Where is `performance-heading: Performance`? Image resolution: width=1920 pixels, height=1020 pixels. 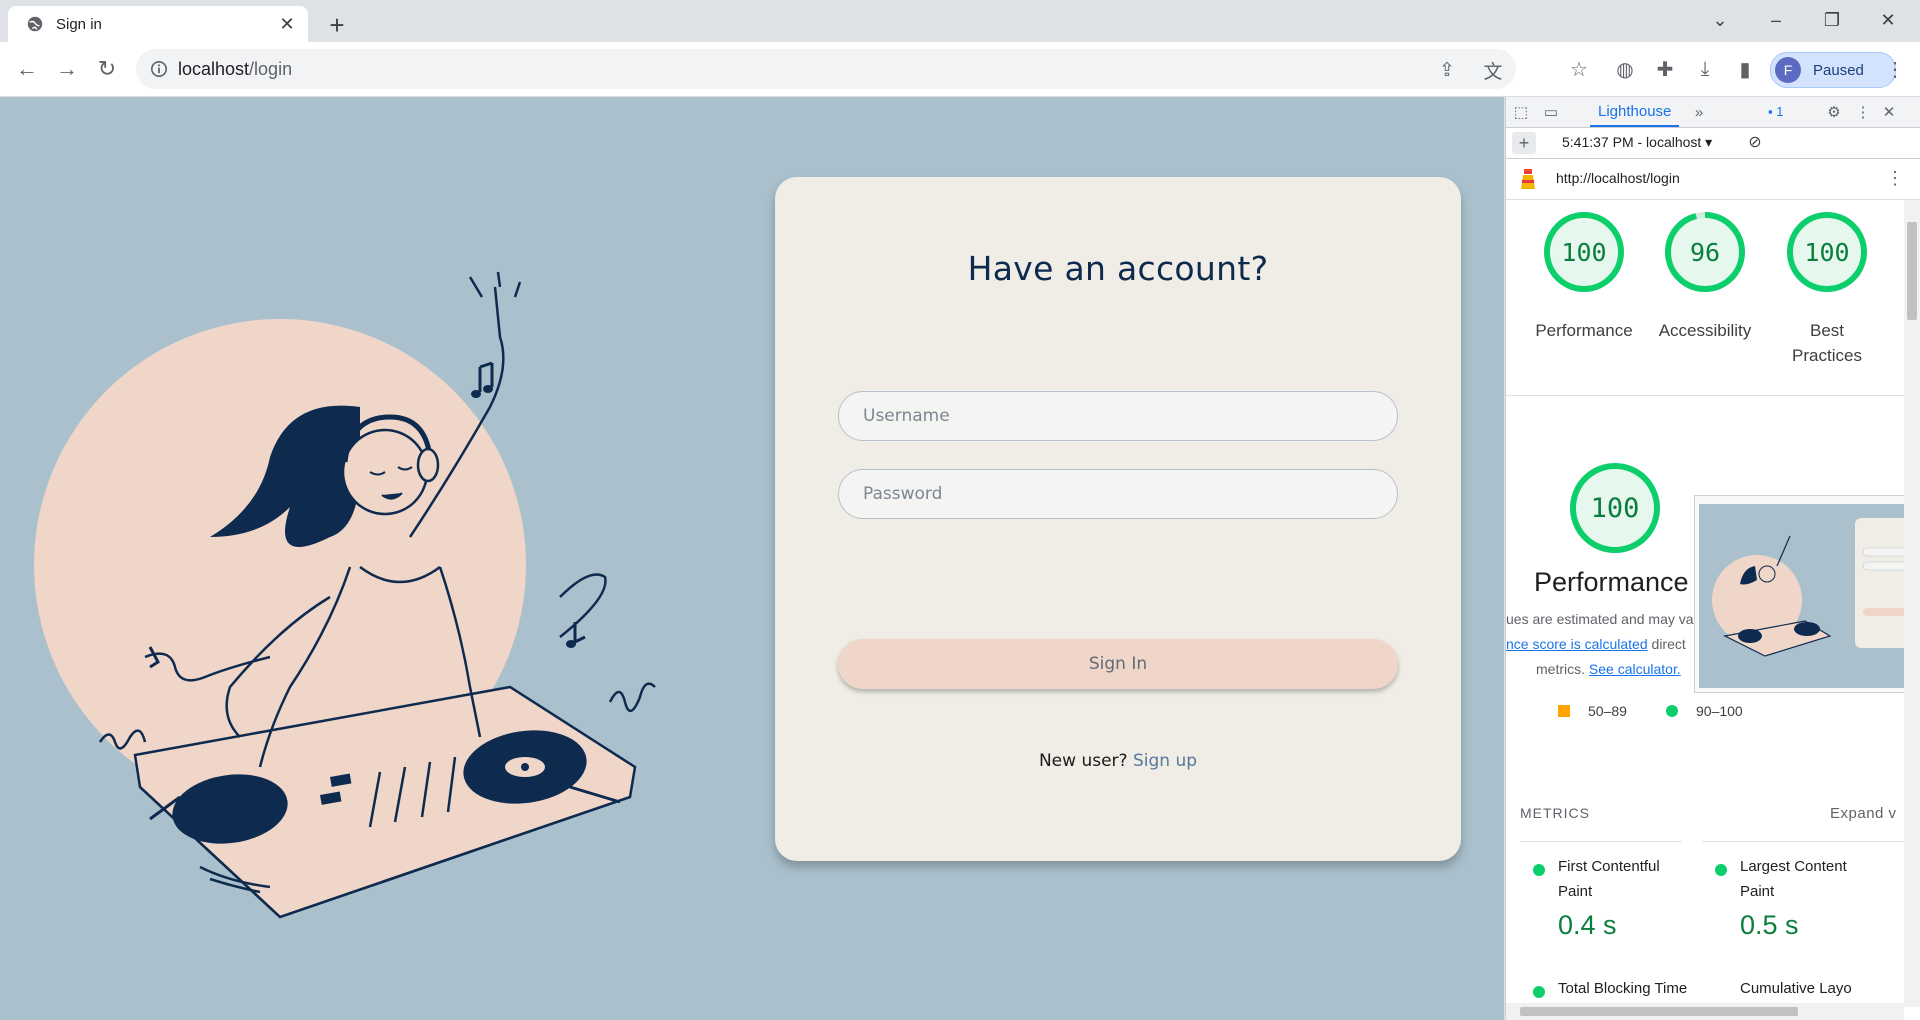
performance-heading: Performance is located at coordinates (1611, 582).